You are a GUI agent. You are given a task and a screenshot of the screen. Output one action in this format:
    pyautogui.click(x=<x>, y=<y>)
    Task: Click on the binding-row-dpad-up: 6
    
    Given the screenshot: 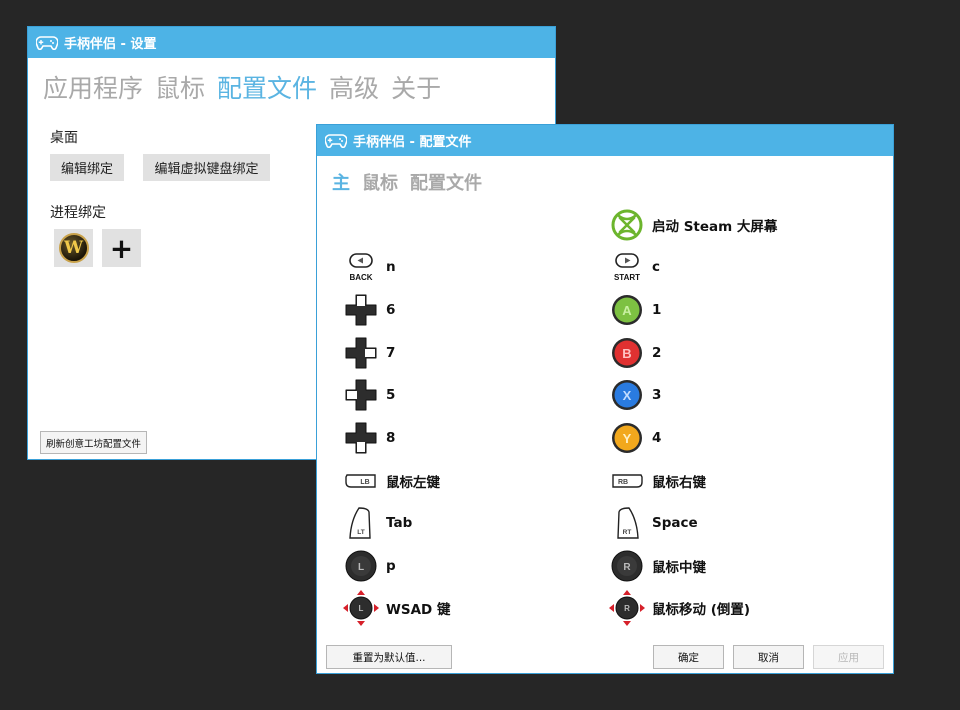 What is the action you would take?
    pyautogui.click(x=368, y=310)
    